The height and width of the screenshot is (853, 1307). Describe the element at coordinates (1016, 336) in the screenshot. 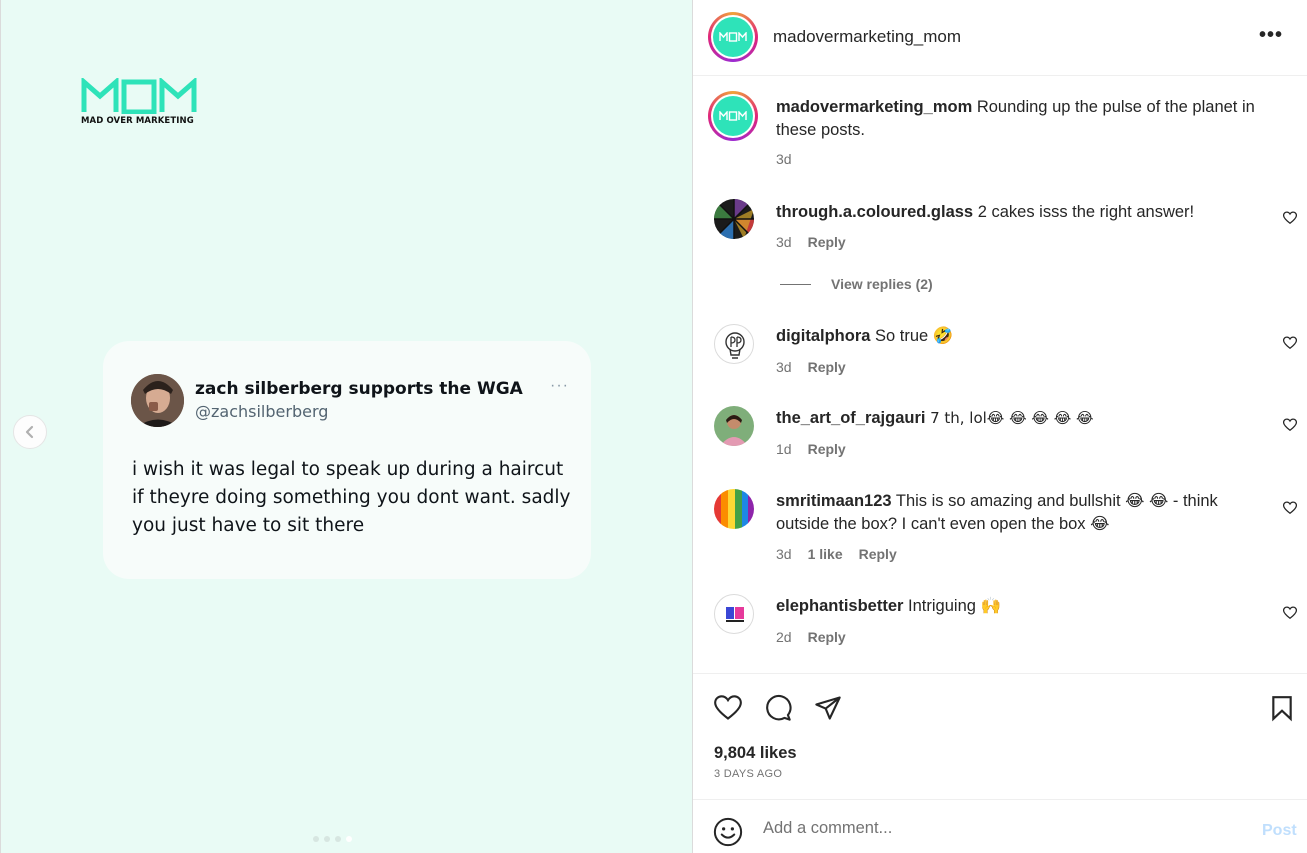

I see `comment-text: digitalphora So true 🤣` at that location.